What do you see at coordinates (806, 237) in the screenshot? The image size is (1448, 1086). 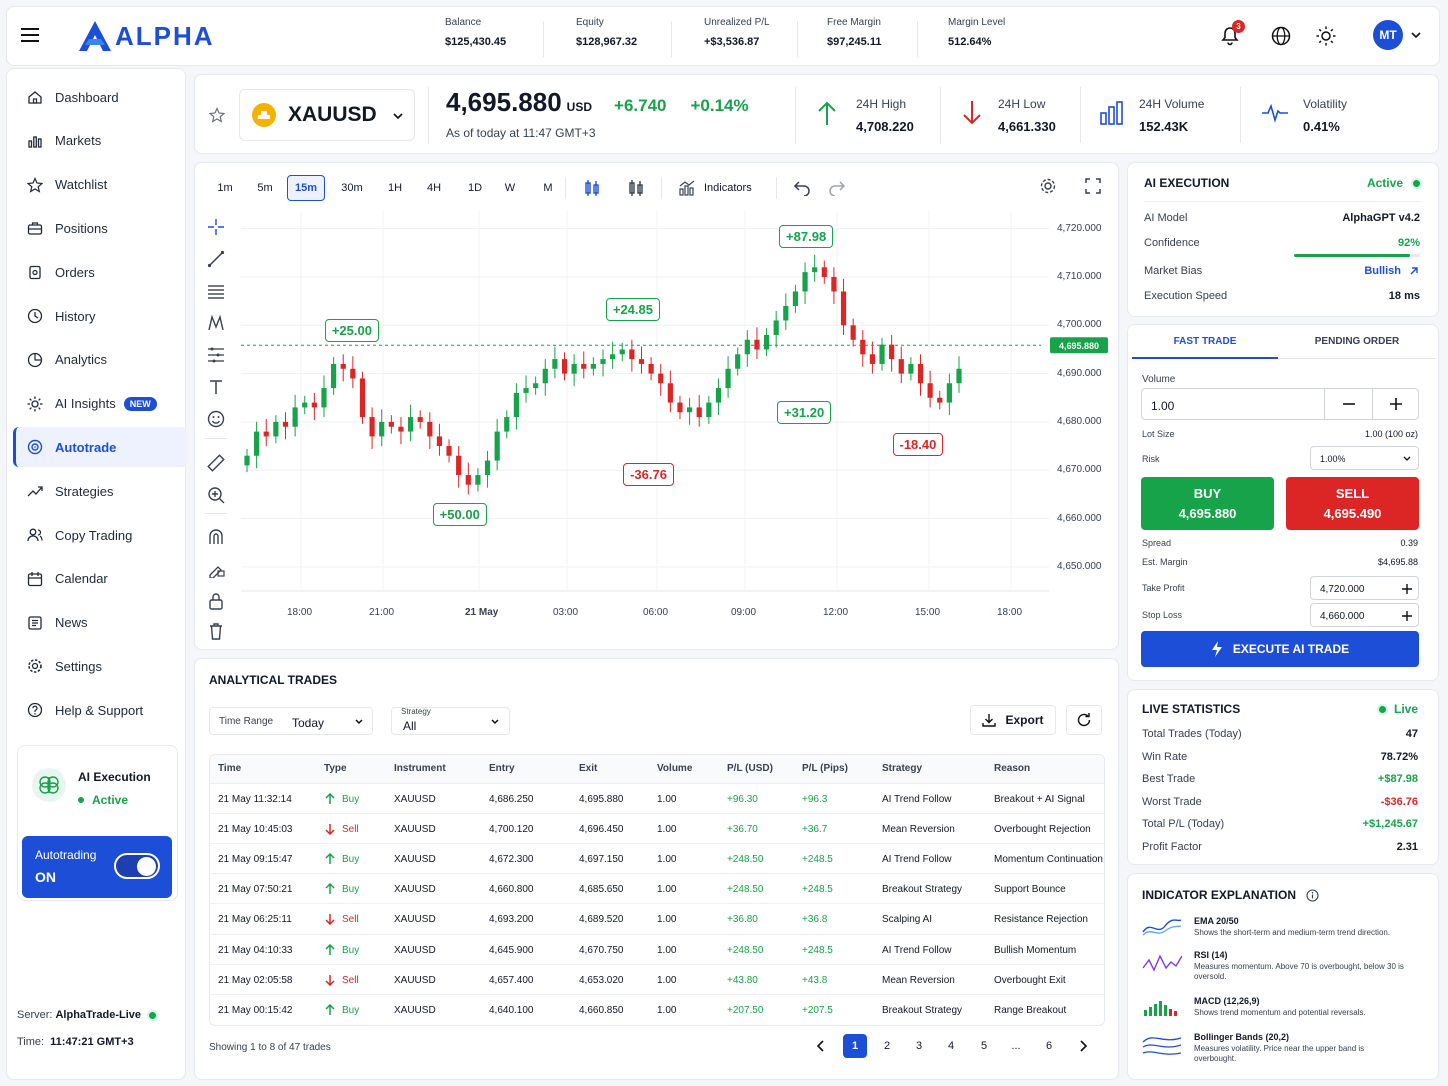 I see `trade-pl-callout: +87.98` at bounding box center [806, 237].